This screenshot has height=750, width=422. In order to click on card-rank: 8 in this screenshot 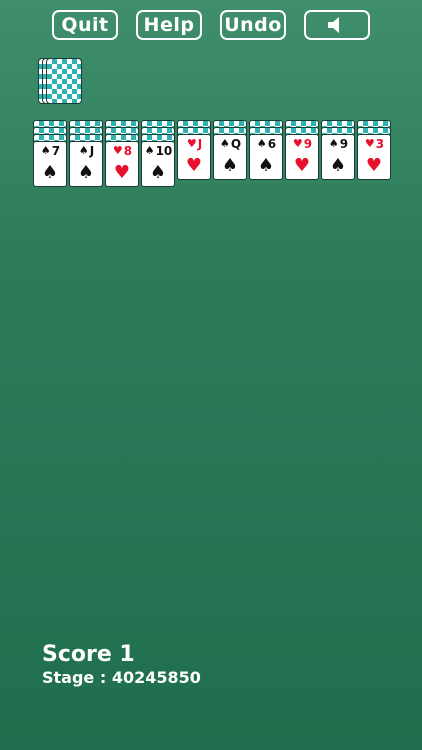, I will do `click(128, 151)`.